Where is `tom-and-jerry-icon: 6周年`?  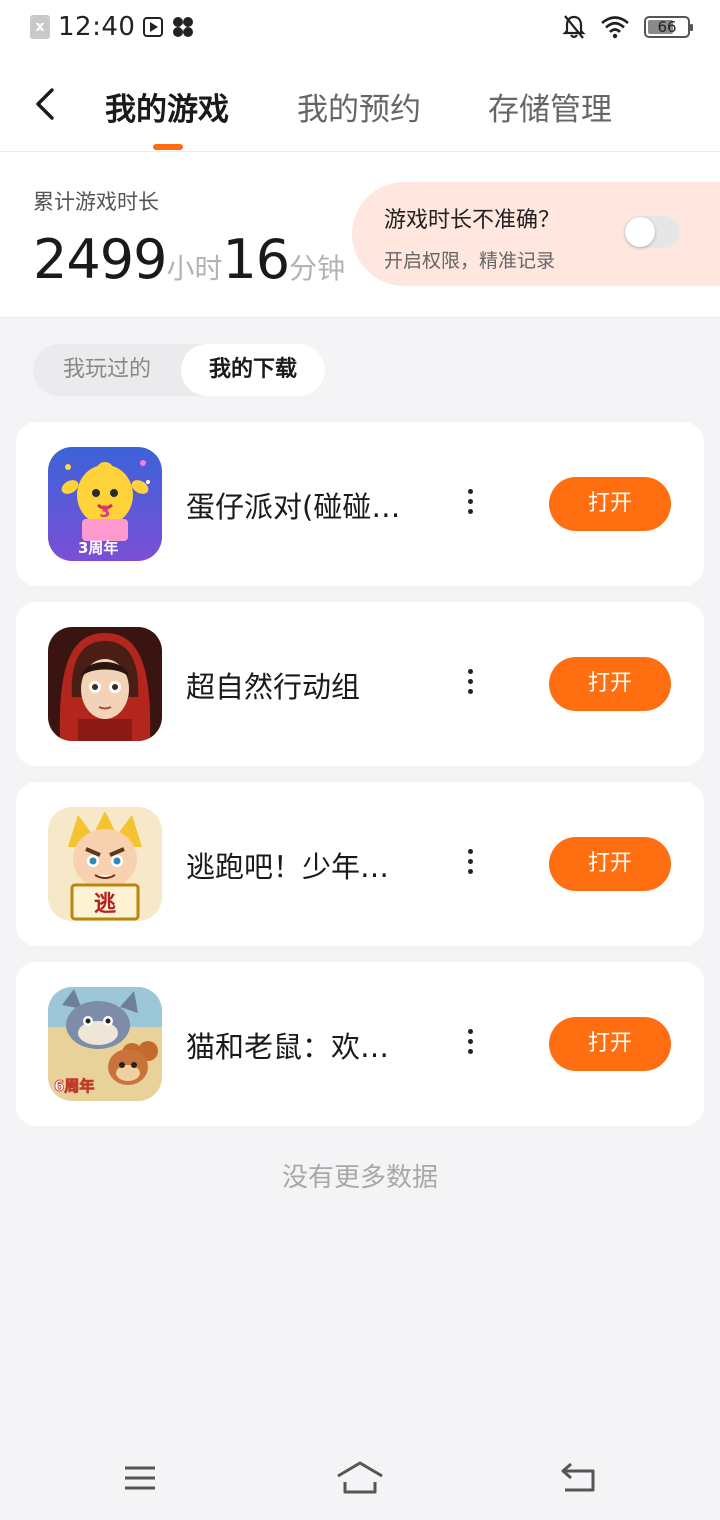 tom-and-jerry-icon: 6周年 is located at coordinates (105, 1044).